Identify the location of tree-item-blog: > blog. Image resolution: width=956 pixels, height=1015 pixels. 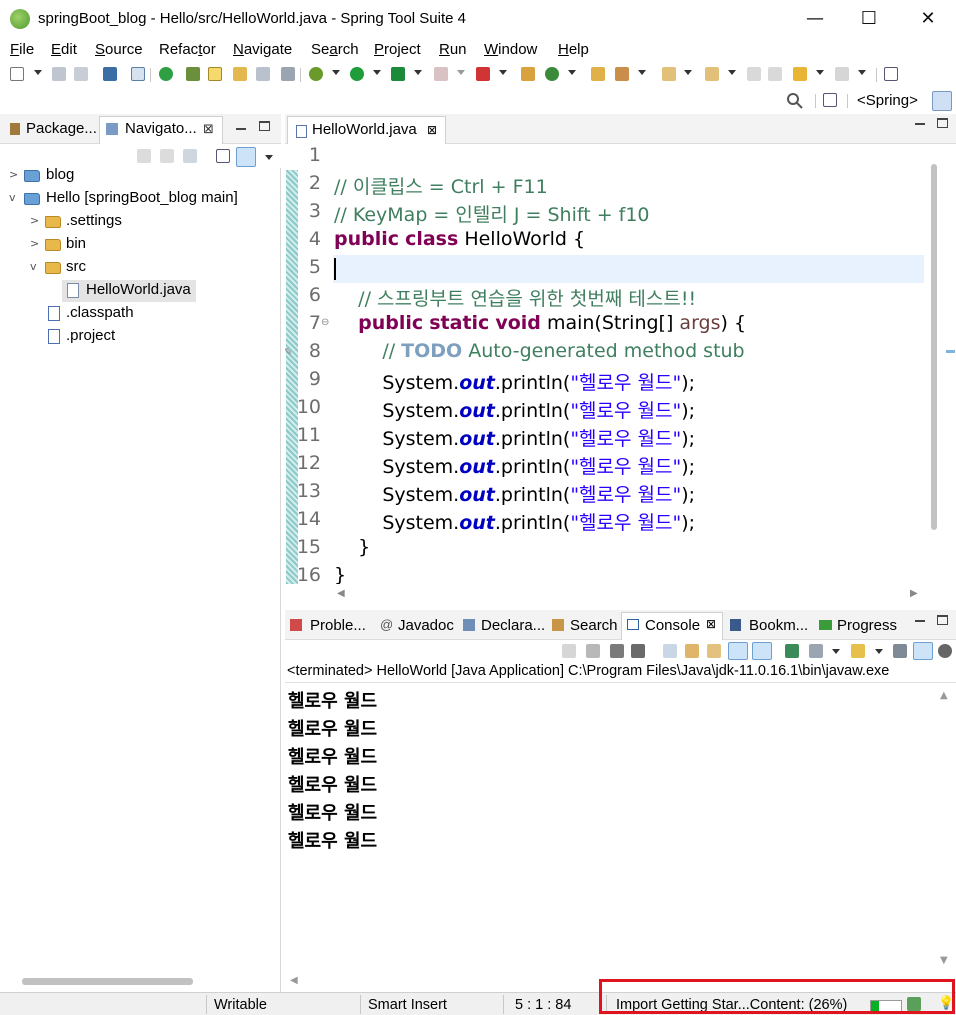
(140, 176).